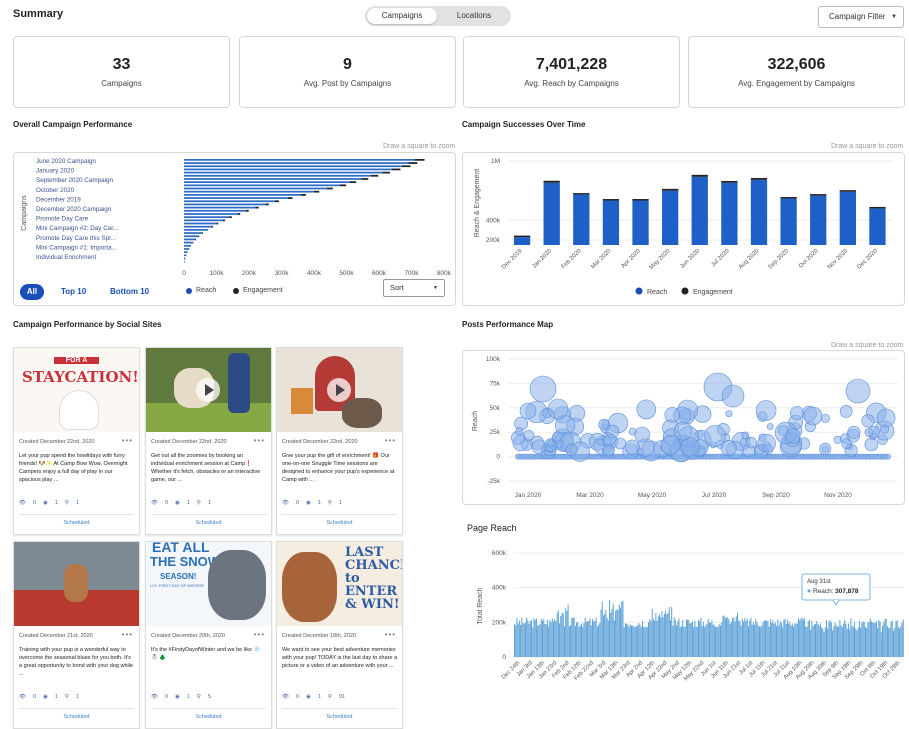  I want to click on view-toggle: Campaigns Locations, so click(438, 16).